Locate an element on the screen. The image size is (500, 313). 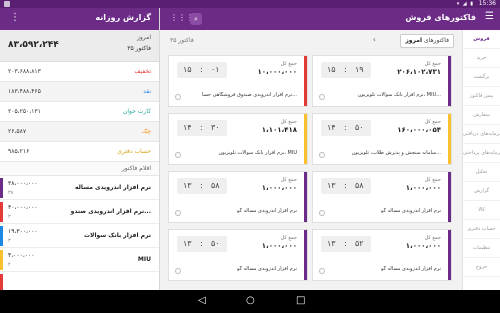
daily-summary: امروز ۳۵ فاکتور ۸۳،۵۹۲،۲۴۴ is located at coordinates (79, 46).